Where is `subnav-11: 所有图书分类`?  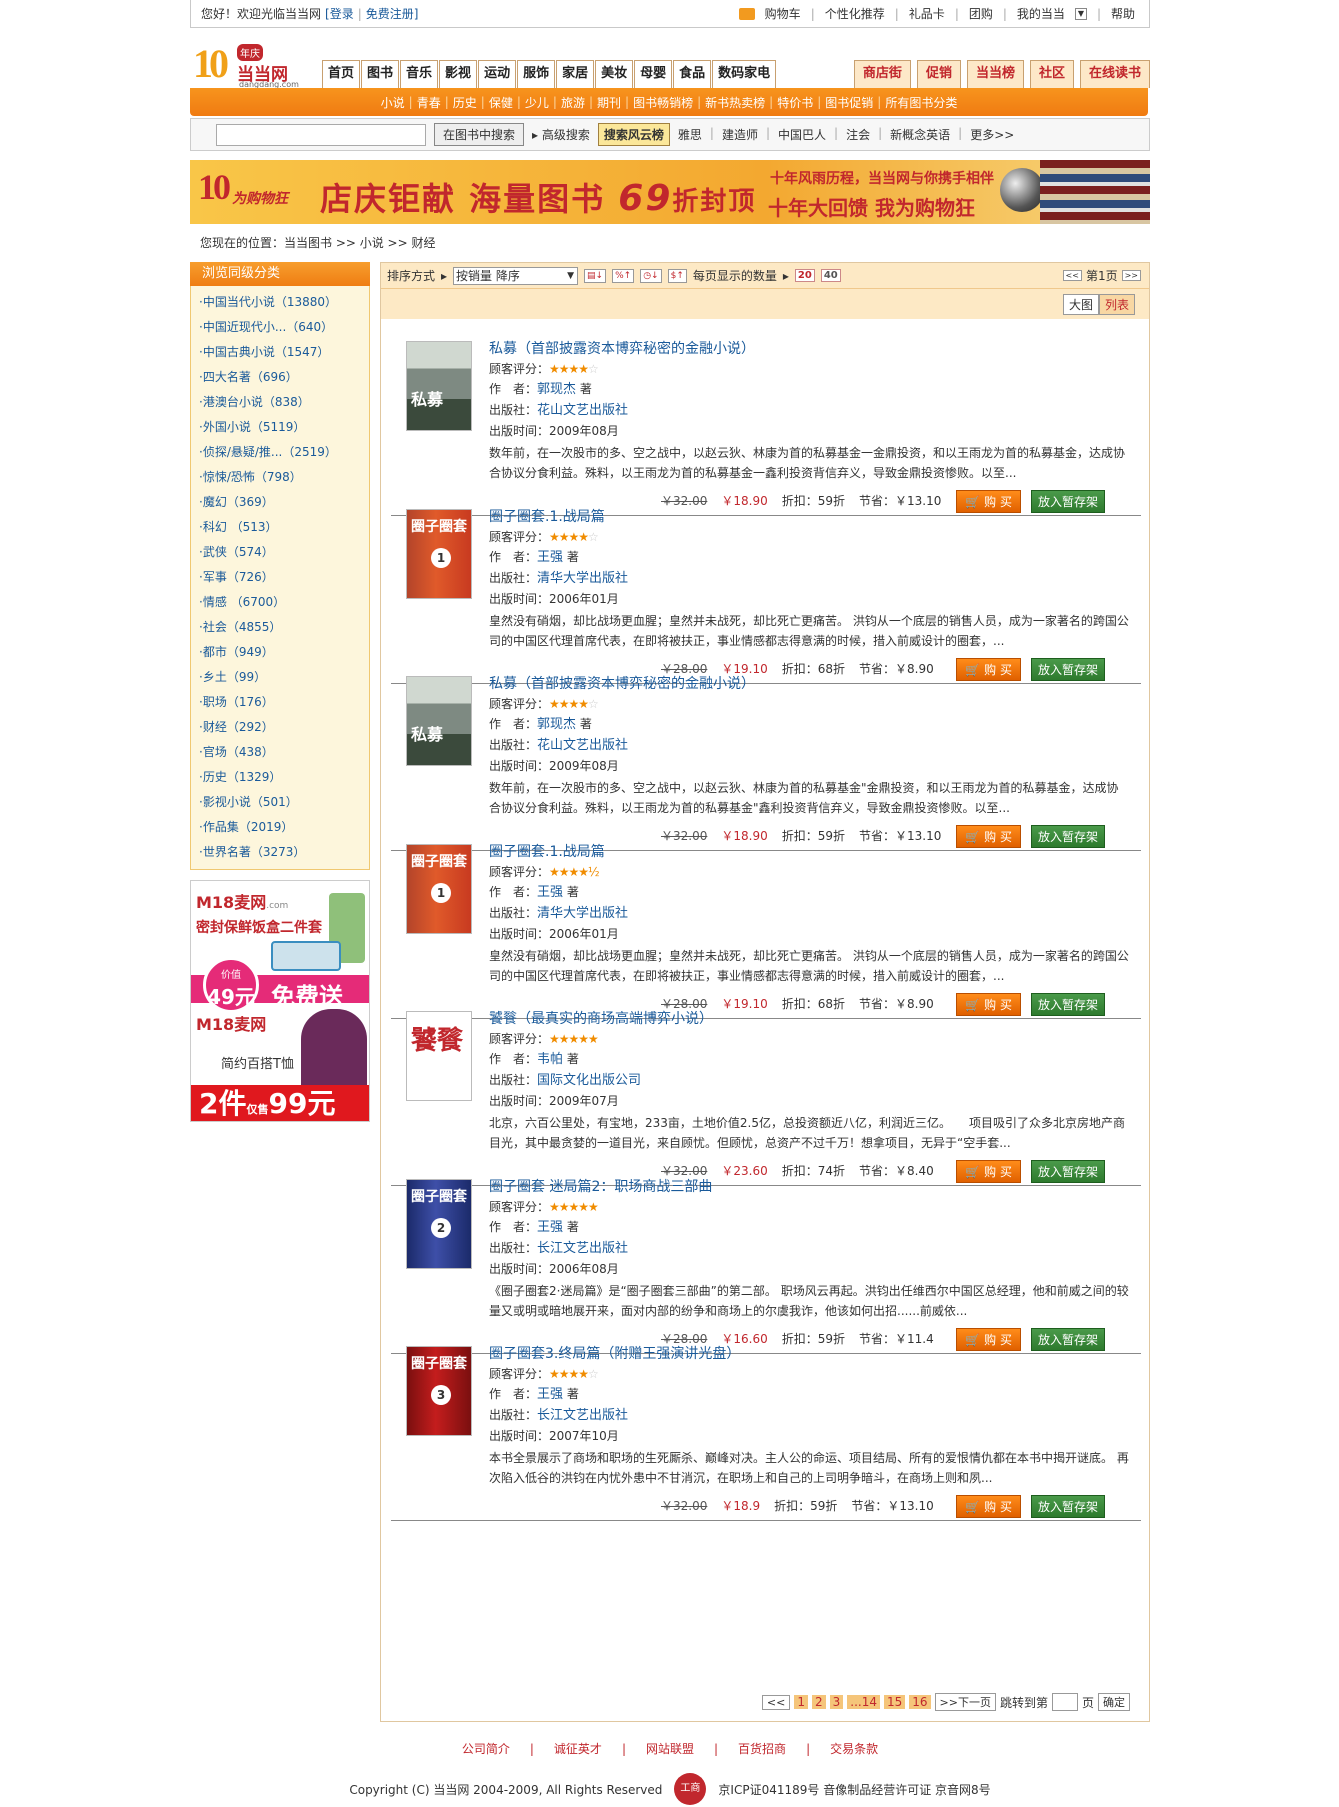
subnav-11: 所有图书分类 is located at coordinates (921, 102).